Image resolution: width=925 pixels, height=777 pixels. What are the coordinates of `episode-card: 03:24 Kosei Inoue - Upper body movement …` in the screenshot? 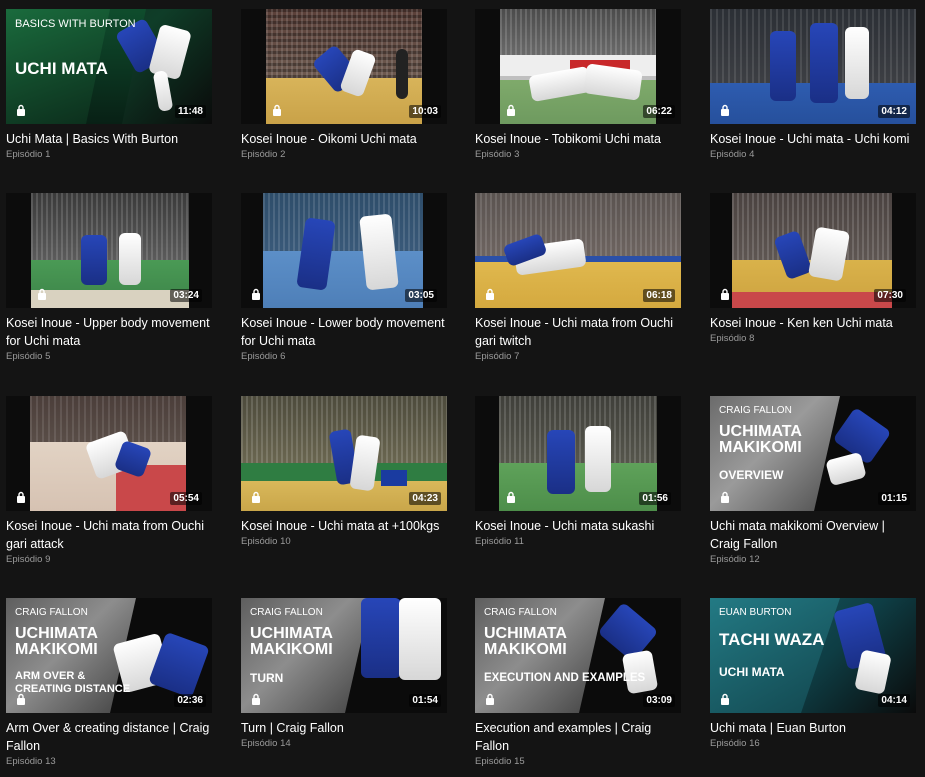 It's located at (109, 277).